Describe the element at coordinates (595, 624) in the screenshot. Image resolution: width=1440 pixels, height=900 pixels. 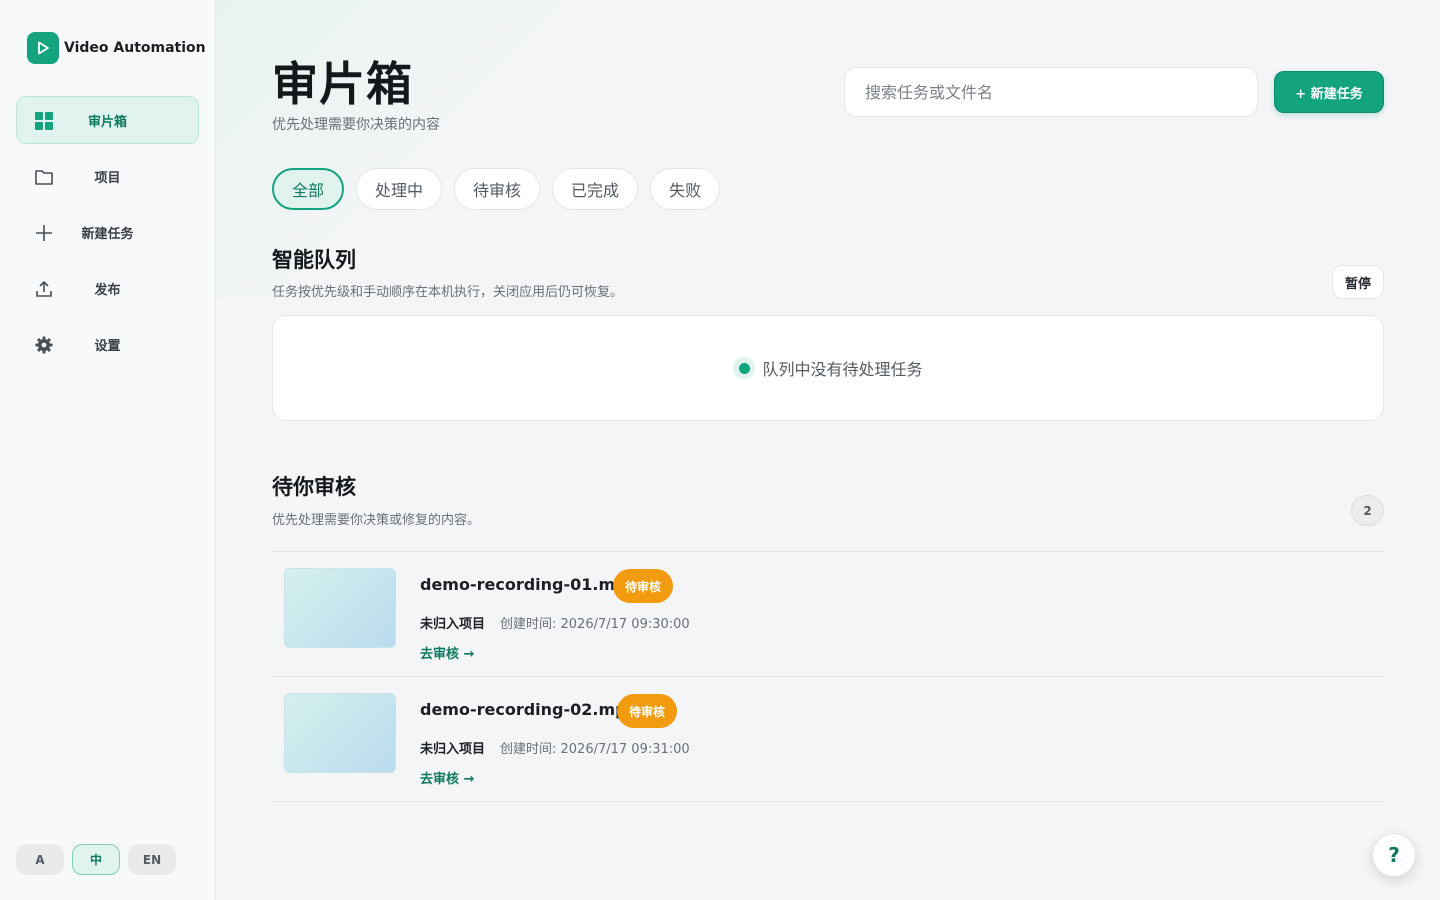
I see `created-time: 创建时间: 2026/7/17 09:30:00` at that location.